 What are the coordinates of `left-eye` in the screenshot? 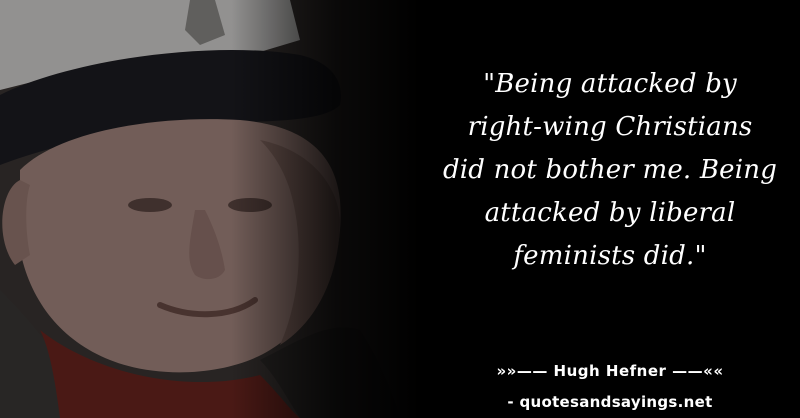 It's located at (150, 205).